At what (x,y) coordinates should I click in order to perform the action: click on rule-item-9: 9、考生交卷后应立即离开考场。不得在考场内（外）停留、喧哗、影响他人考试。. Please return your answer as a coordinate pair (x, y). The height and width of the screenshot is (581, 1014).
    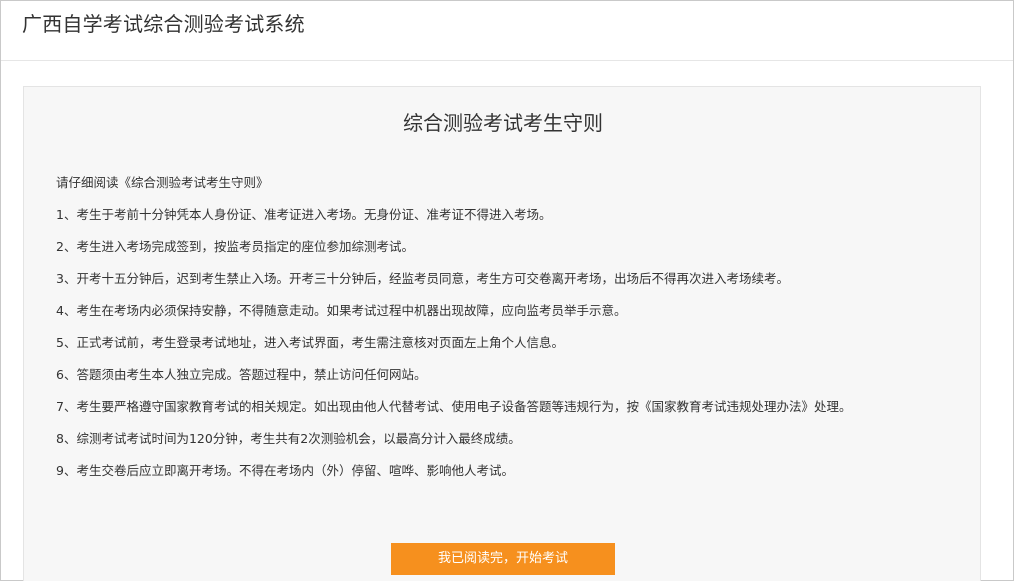
    Looking at the image, I should click on (285, 470).